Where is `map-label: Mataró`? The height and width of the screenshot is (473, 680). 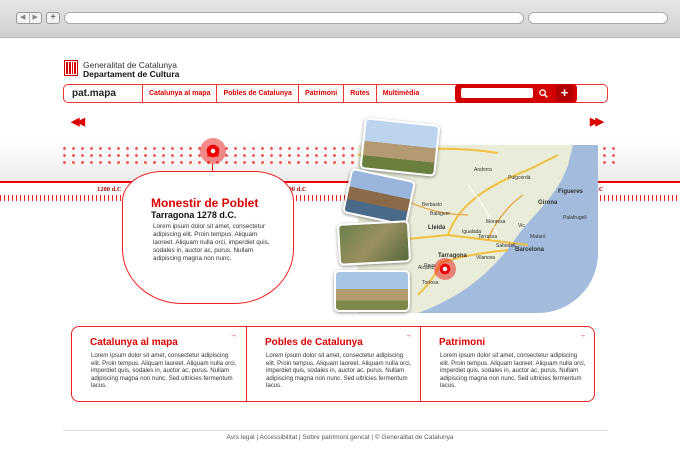 map-label: Mataró is located at coordinates (538, 237).